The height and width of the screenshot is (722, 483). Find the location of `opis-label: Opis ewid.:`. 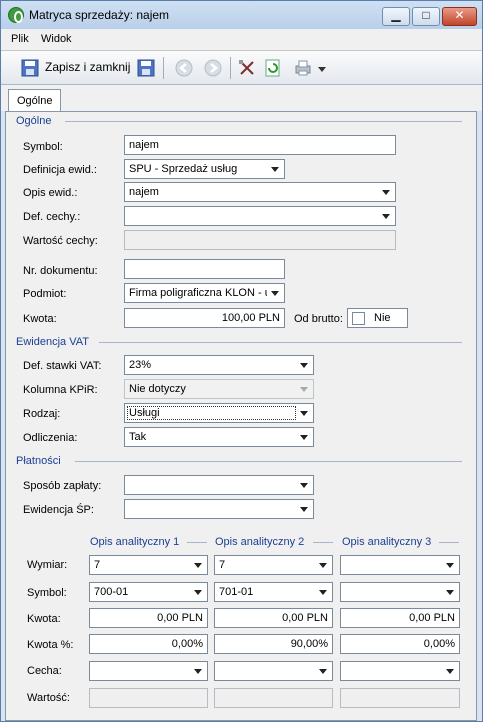

opis-label: Opis ewid.: is located at coordinates (50, 193).